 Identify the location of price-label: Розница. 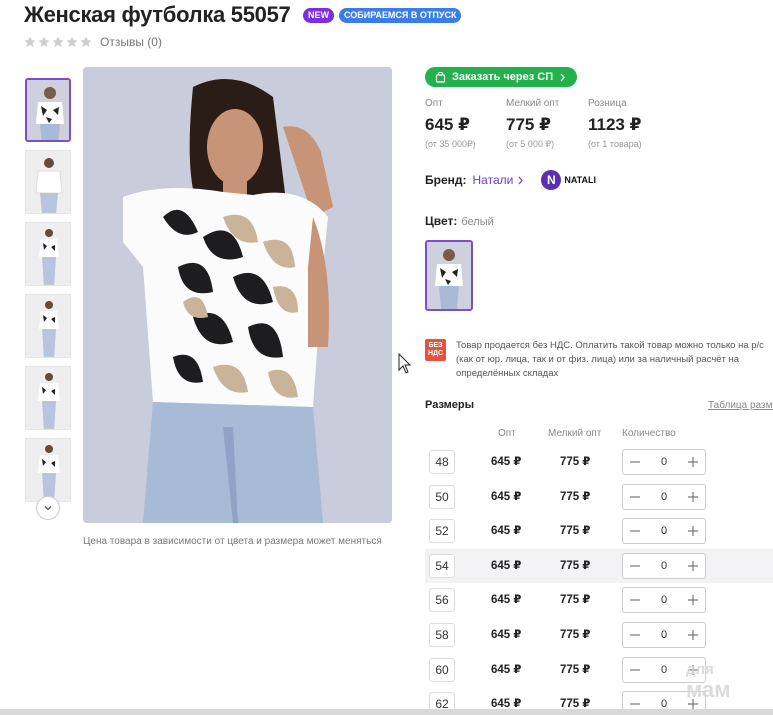
(607, 103).